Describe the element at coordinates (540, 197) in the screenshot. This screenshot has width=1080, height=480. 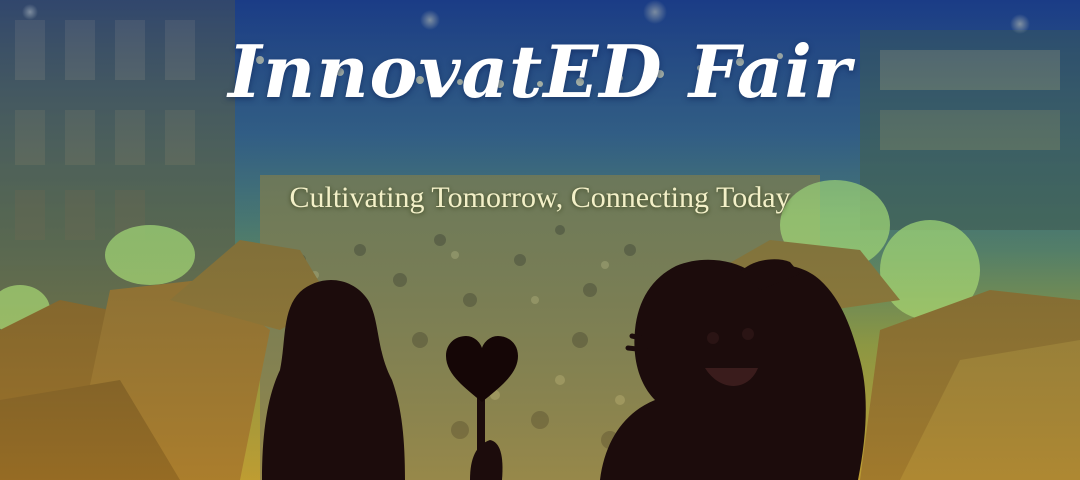
I see `event-tagline: Cultivating Tomorrow, Connecting Today` at that location.